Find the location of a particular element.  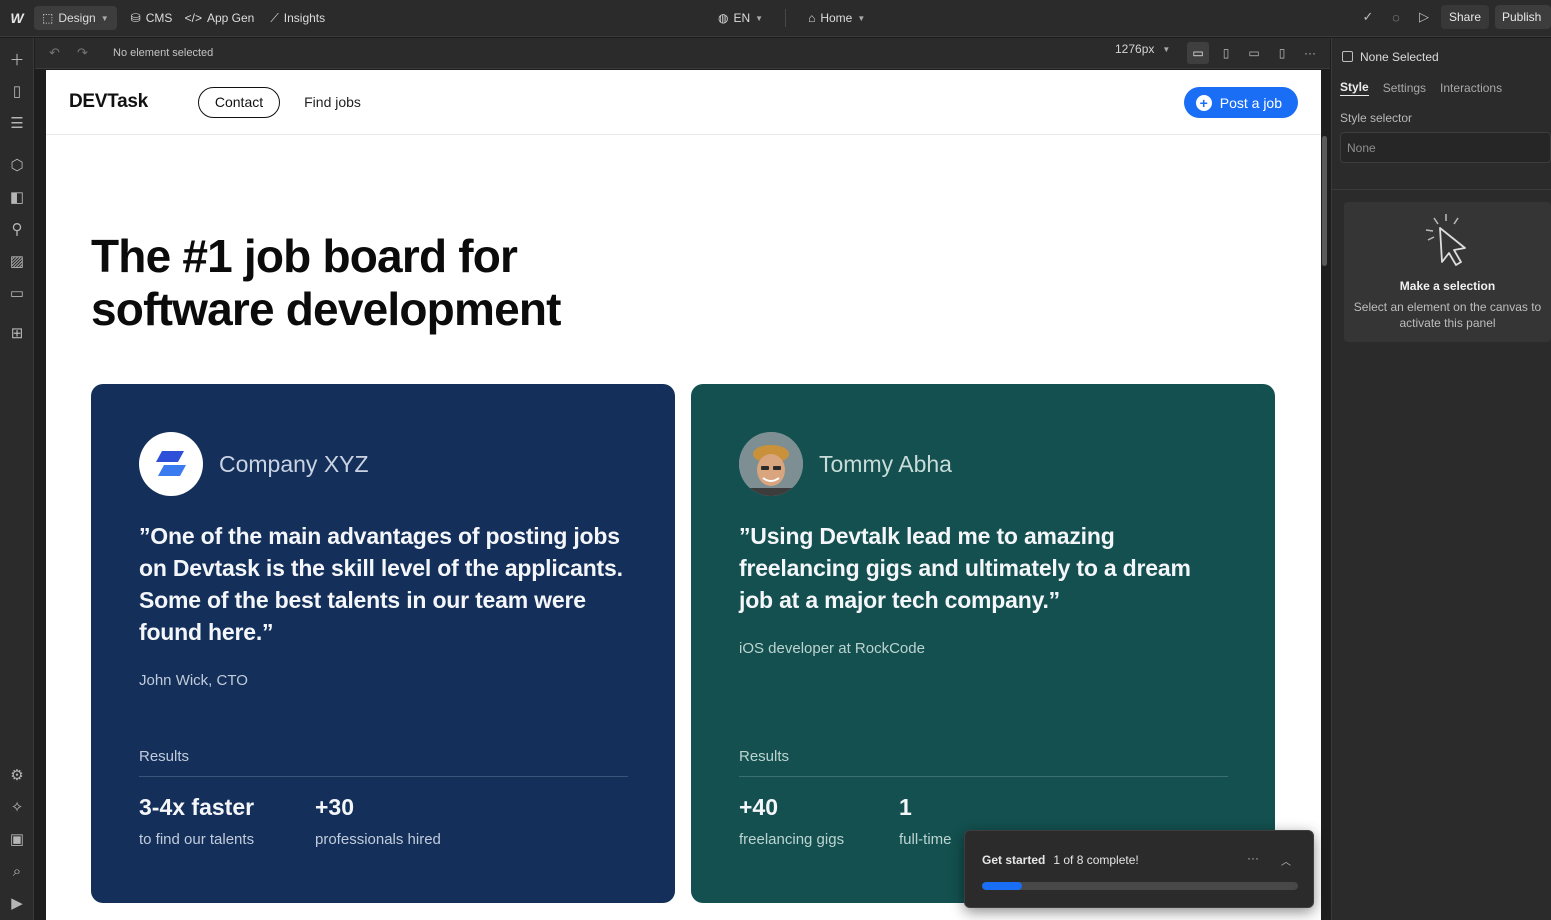

site-navbar: DEVTask Contact Find jobs + Post a job is located at coordinates (683, 102).